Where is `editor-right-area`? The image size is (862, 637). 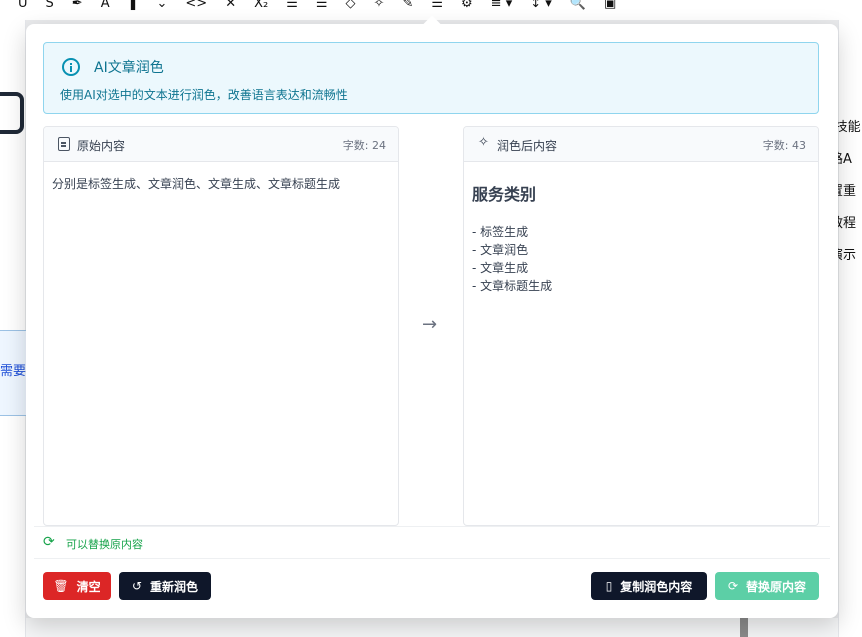 editor-right-area is located at coordinates (850, 328).